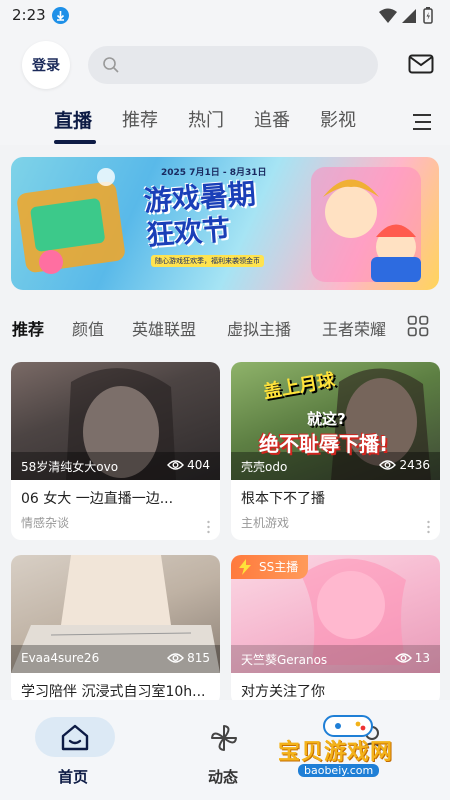  I want to click on streamer-name: 天竺葵Geranos, so click(284, 660).